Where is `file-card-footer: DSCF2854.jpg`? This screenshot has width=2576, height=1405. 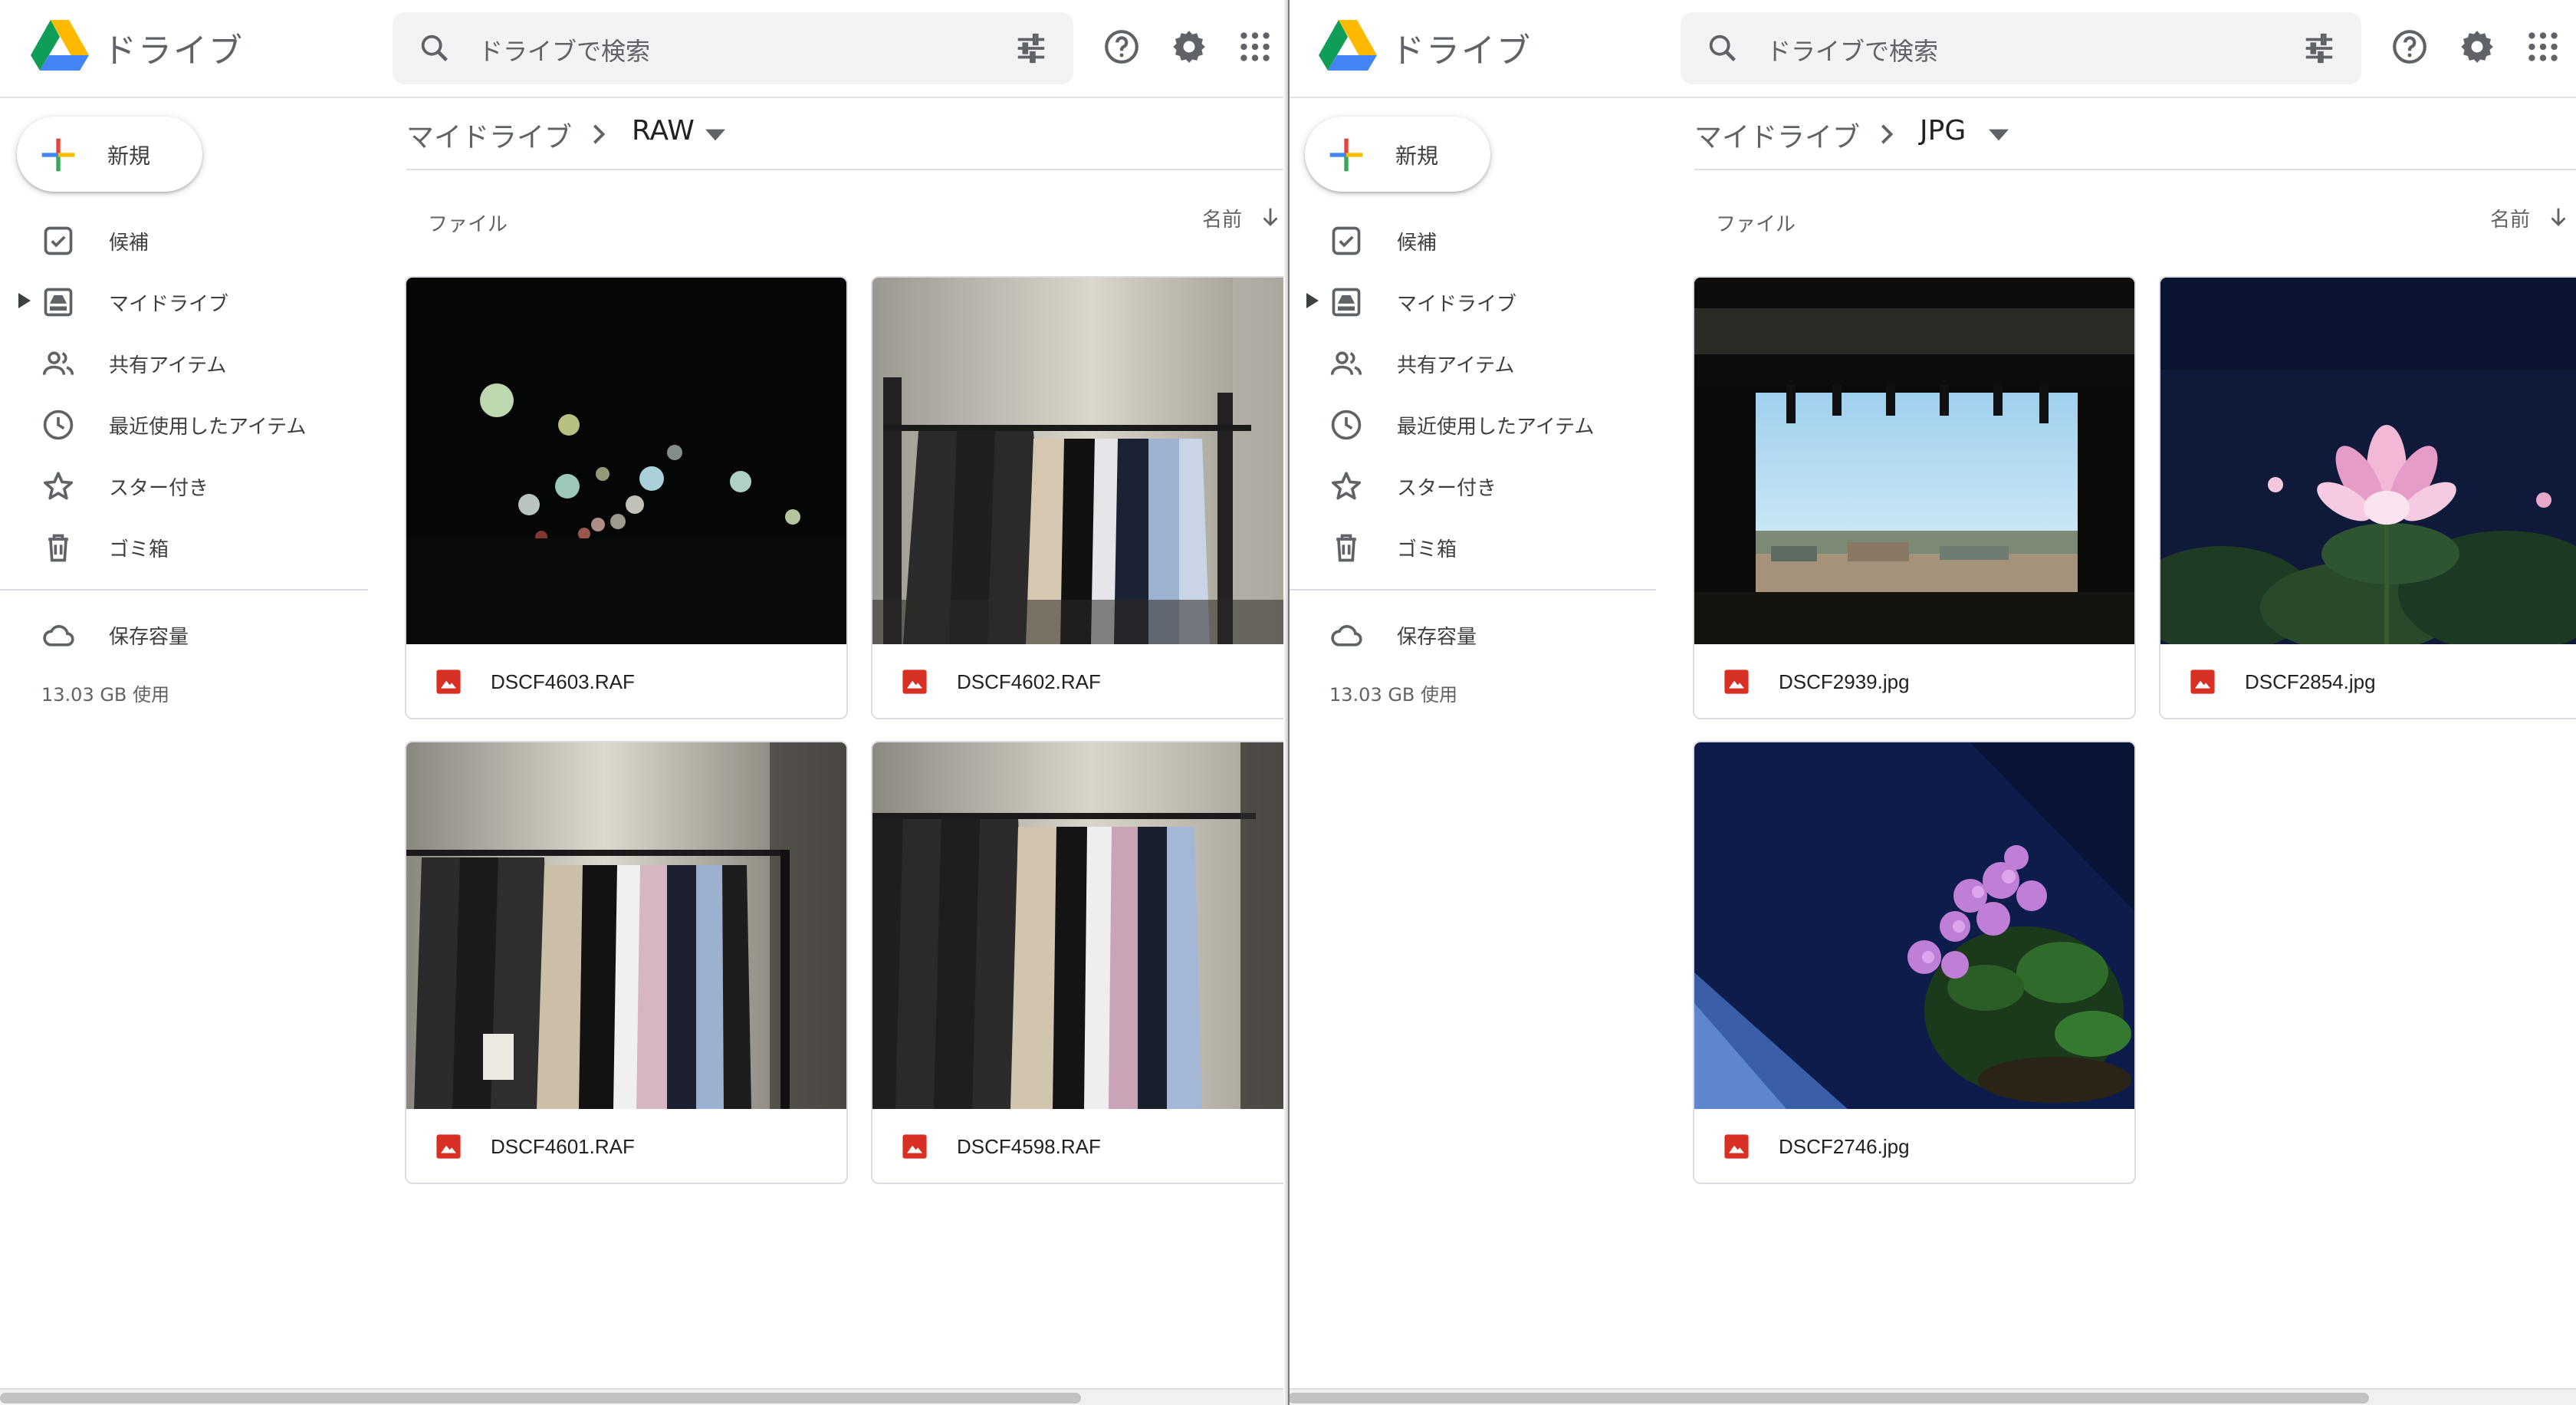
file-card-footer: DSCF2854.jpg is located at coordinates (2368, 681).